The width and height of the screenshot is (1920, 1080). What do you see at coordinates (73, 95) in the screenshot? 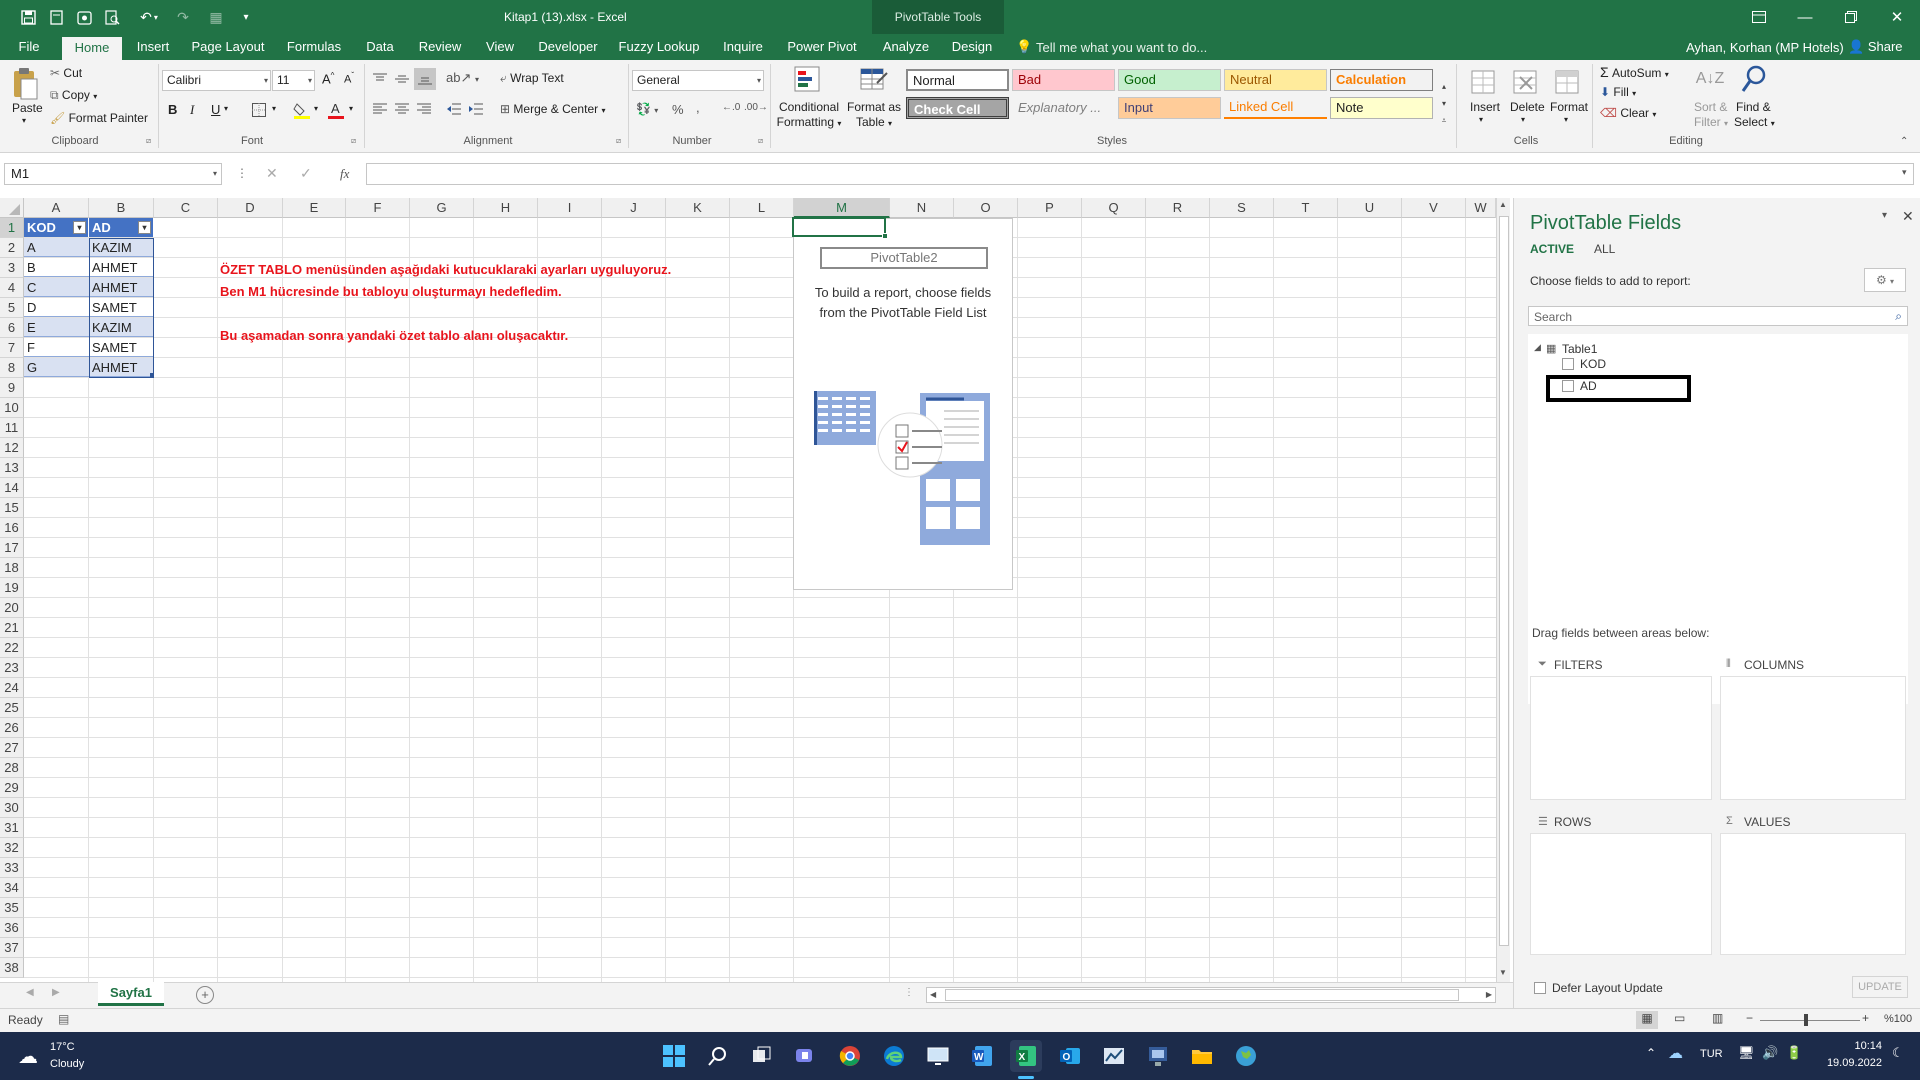
I see `copy-button: ⧉ Copy ▾` at bounding box center [73, 95].